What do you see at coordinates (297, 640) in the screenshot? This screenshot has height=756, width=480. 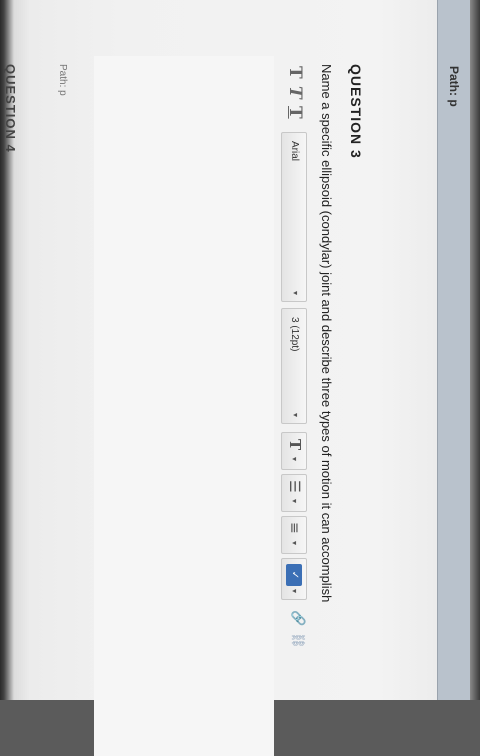 I see `unlink-icon: ⛓` at bounding box center [297, 640].